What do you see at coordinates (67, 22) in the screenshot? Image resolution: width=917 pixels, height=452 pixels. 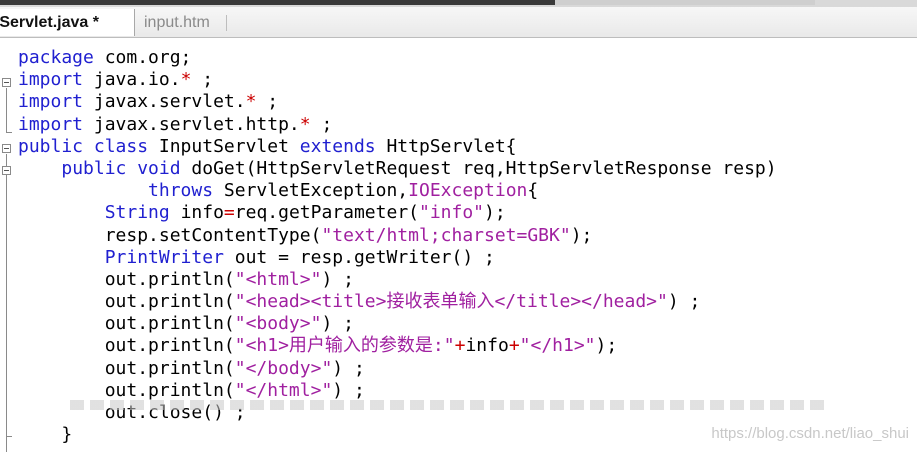 I see `tab-inputservlet-java: tServlet.java *` at bounding box center [67, 22].